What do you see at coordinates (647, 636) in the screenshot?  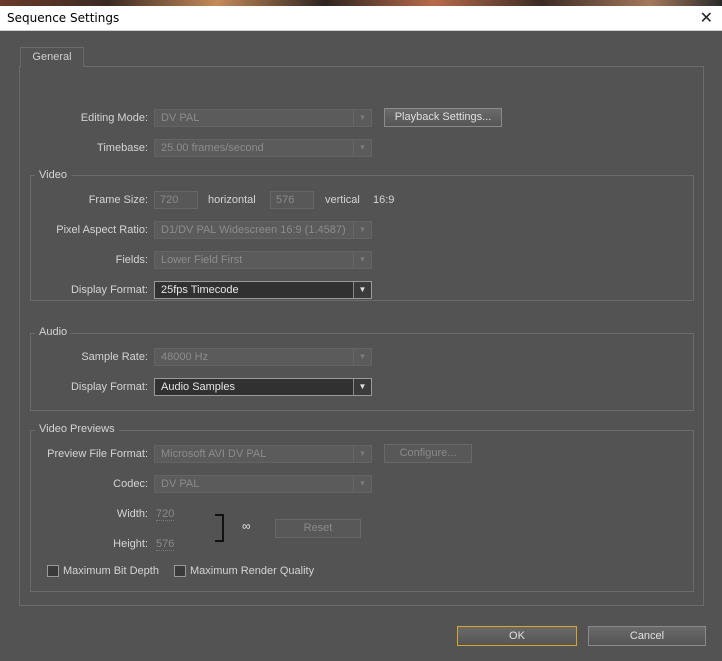 I see `cancel-button: Cancel` at bounding box center [647, 636].